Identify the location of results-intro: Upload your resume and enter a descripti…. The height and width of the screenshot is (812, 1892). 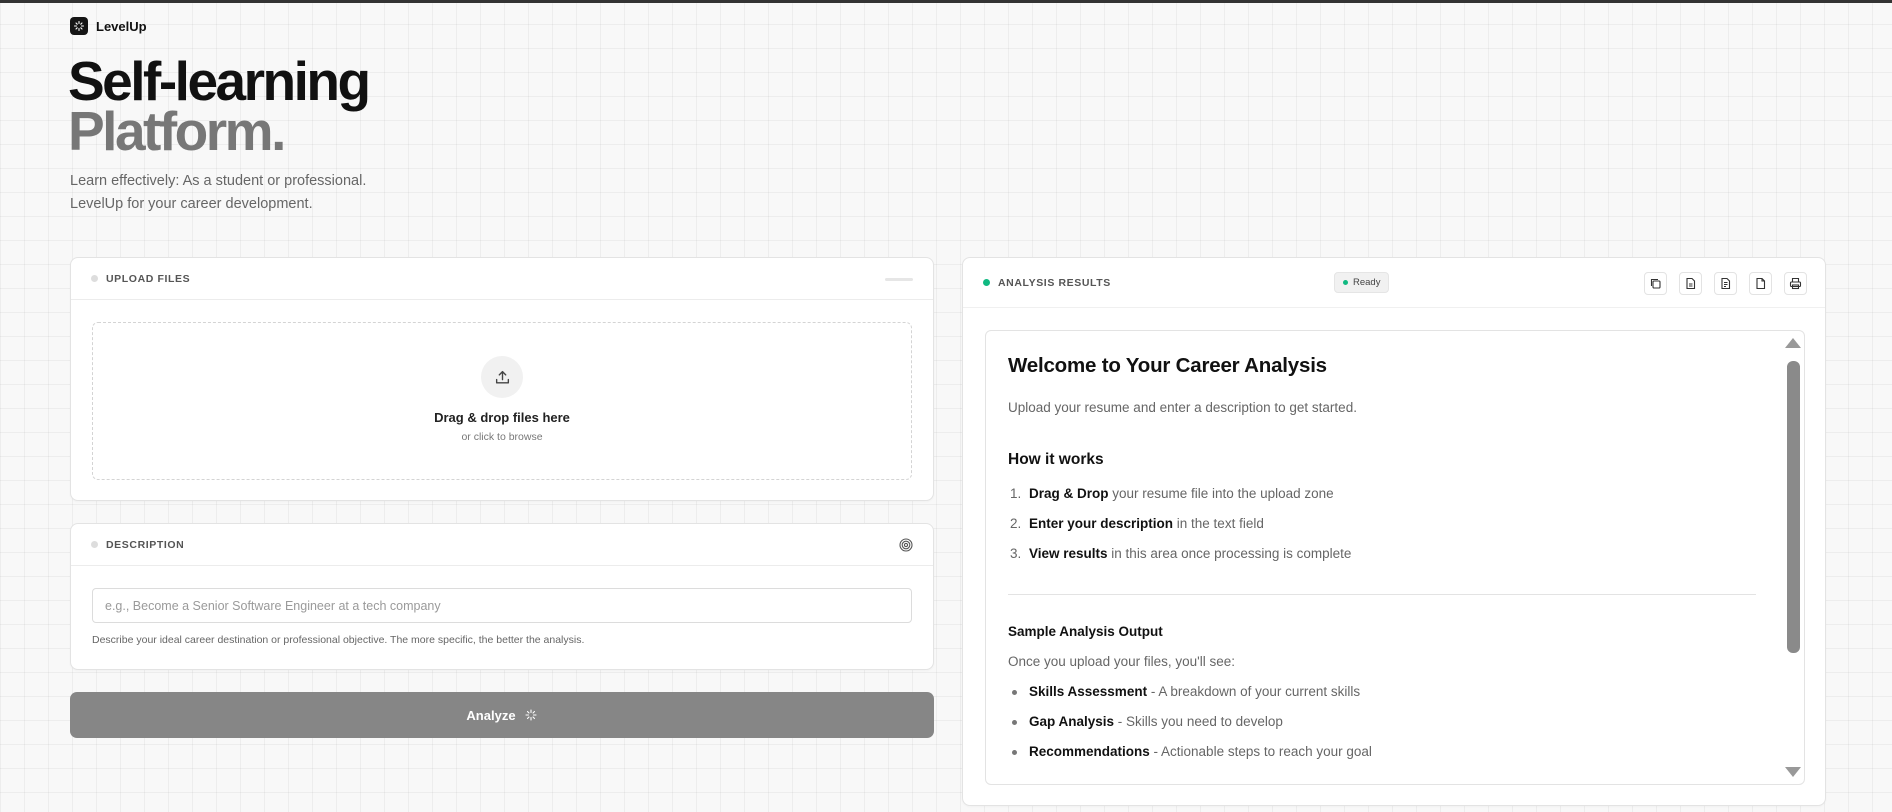
(1182, 407).